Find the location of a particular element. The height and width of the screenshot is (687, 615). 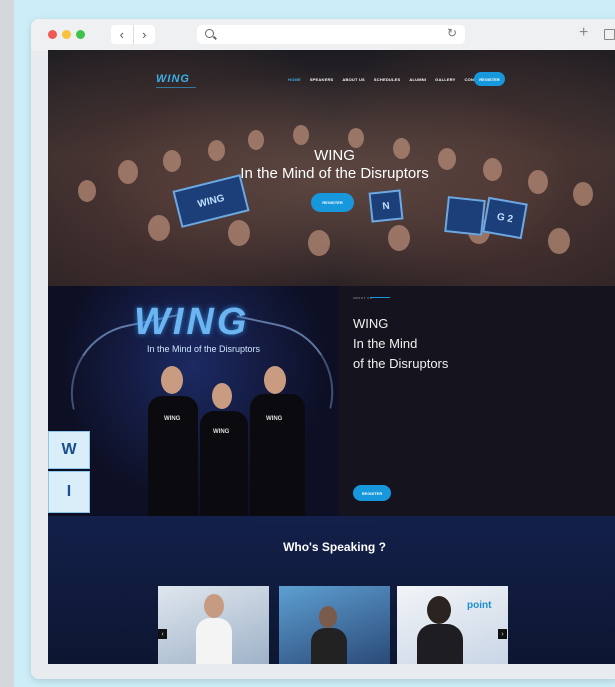

menu-item-home: HOME is located at coordinates (294, 79).